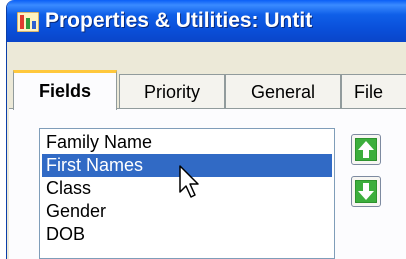 This screenshot has width=406, height=259. I want to click on list-item-dob: DOB, so click(187, 234).